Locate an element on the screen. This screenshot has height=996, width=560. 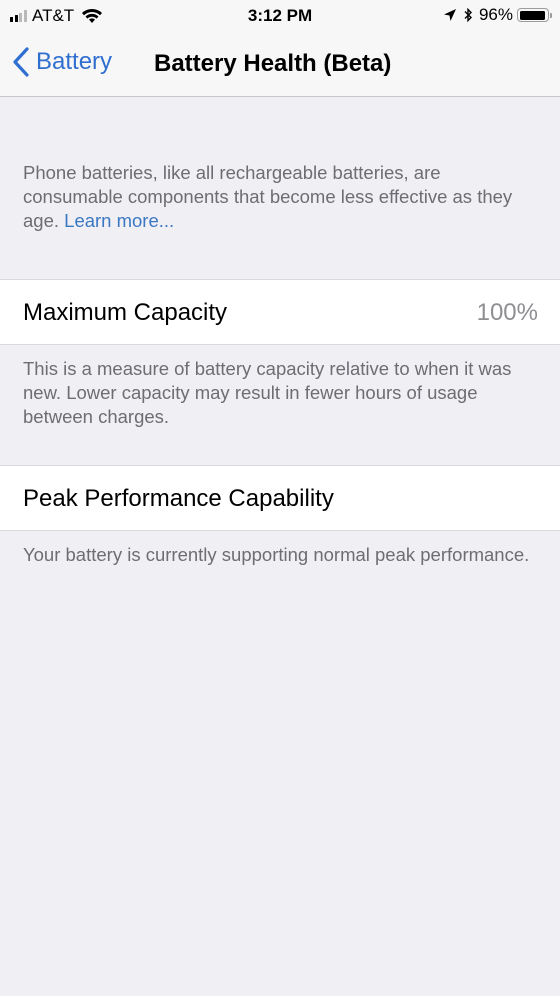
peak-performance-label: Peak Performance Capability is located at coordinates (178, 498).